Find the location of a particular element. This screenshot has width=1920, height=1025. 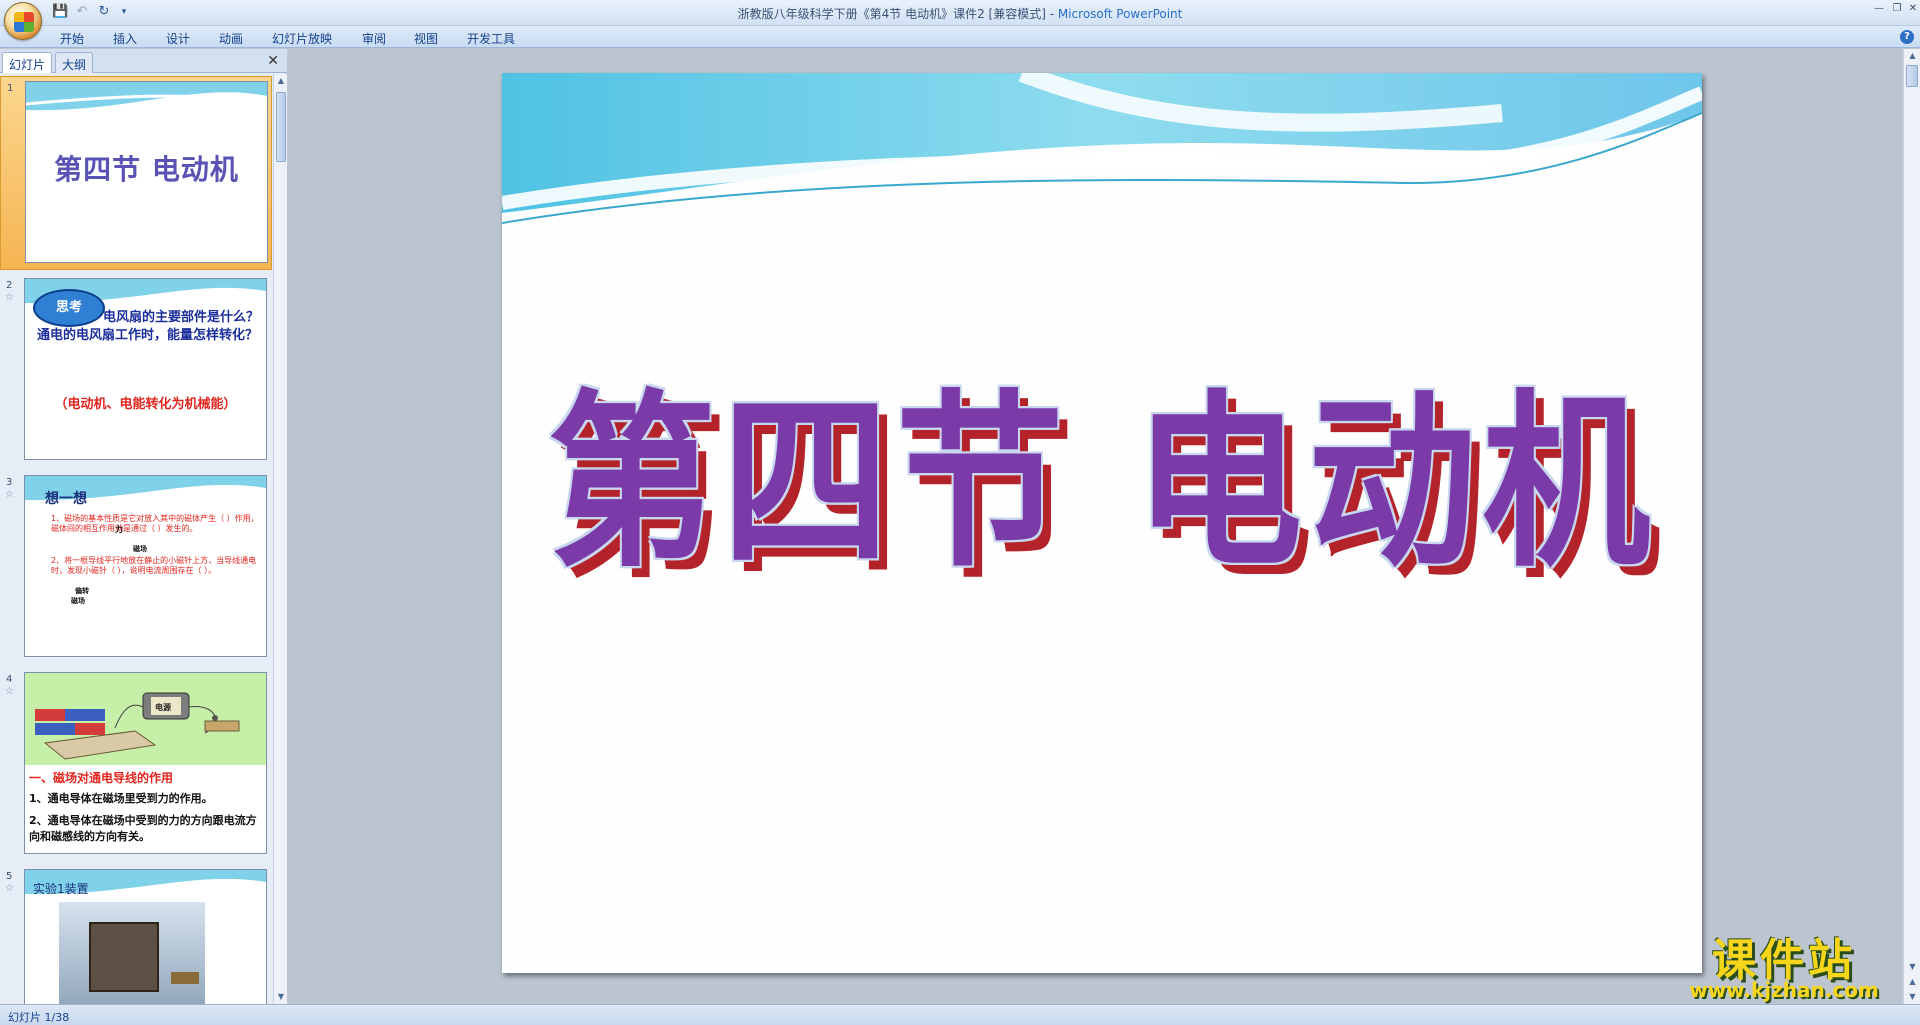

experiment-illustration: 电源 is located at coordinates (145, 719).